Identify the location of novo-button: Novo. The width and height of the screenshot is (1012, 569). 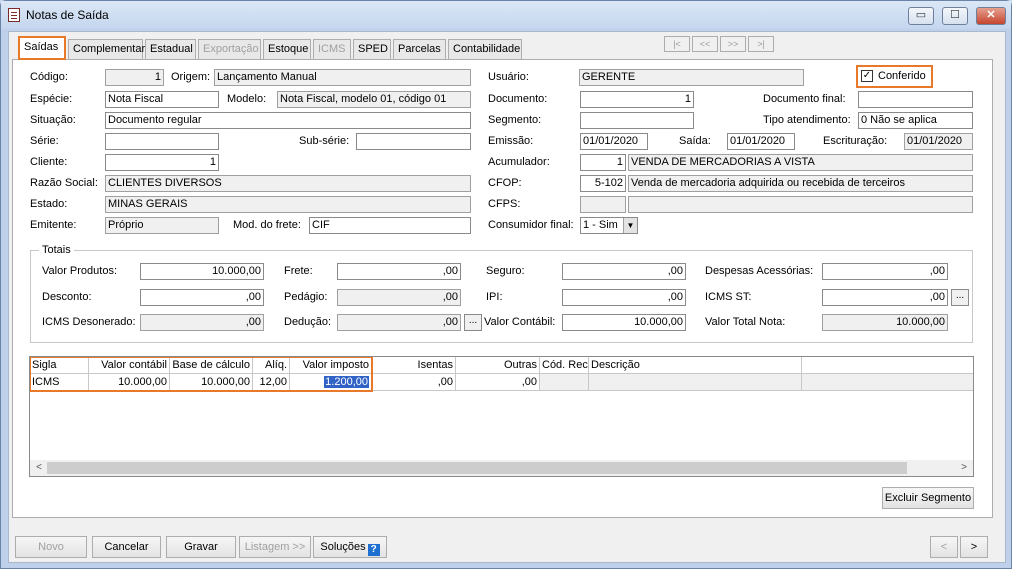
(51, 547).